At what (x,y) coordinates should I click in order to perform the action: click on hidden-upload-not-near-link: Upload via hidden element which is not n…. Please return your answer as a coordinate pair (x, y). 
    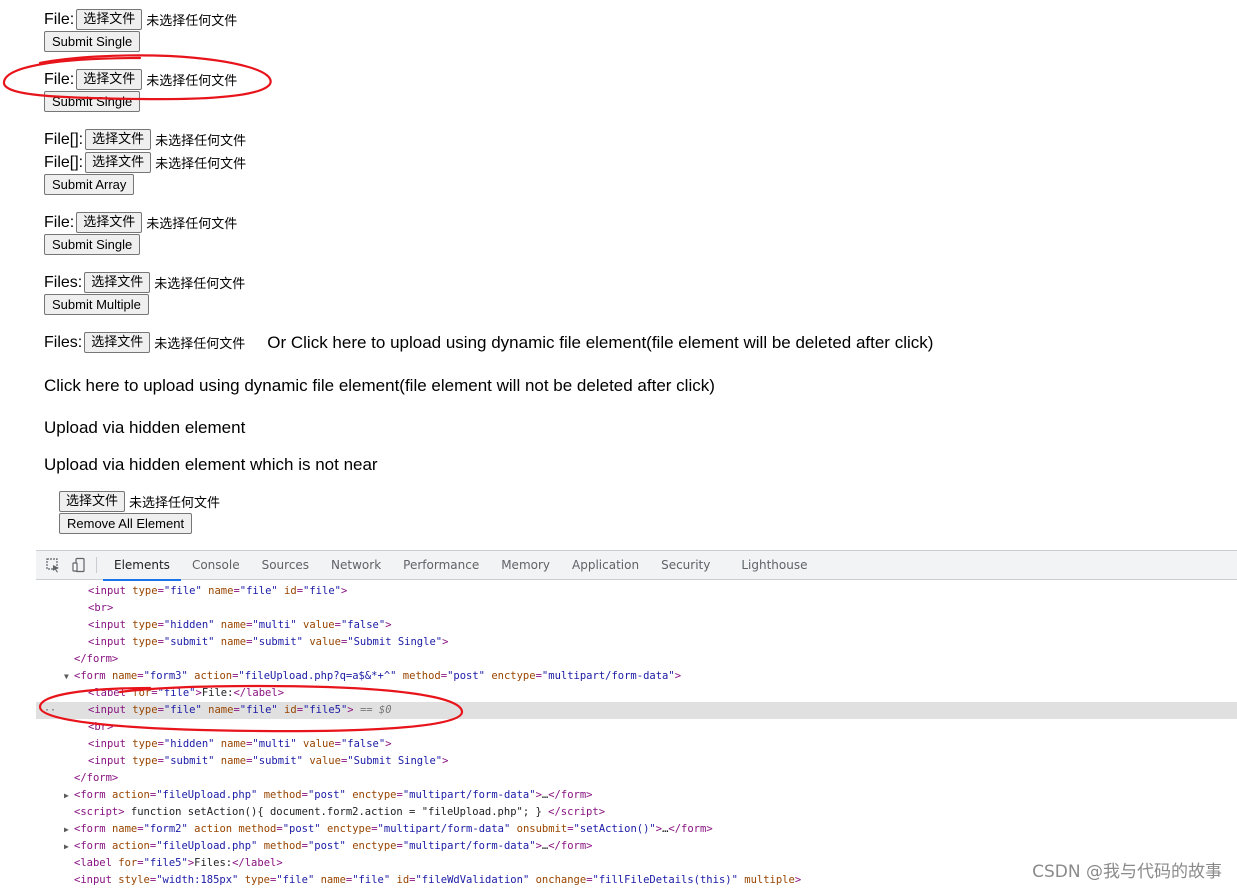
    Looking at the image, I should click on (211, 465).